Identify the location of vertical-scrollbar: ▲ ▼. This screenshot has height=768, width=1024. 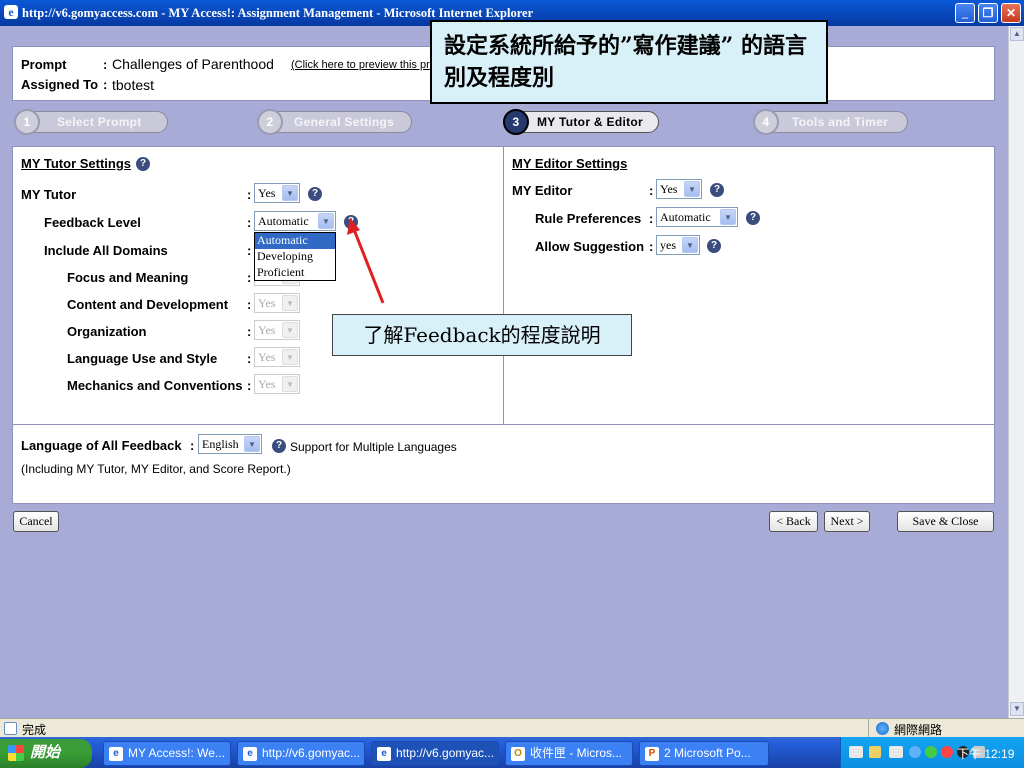
(1016, 372).